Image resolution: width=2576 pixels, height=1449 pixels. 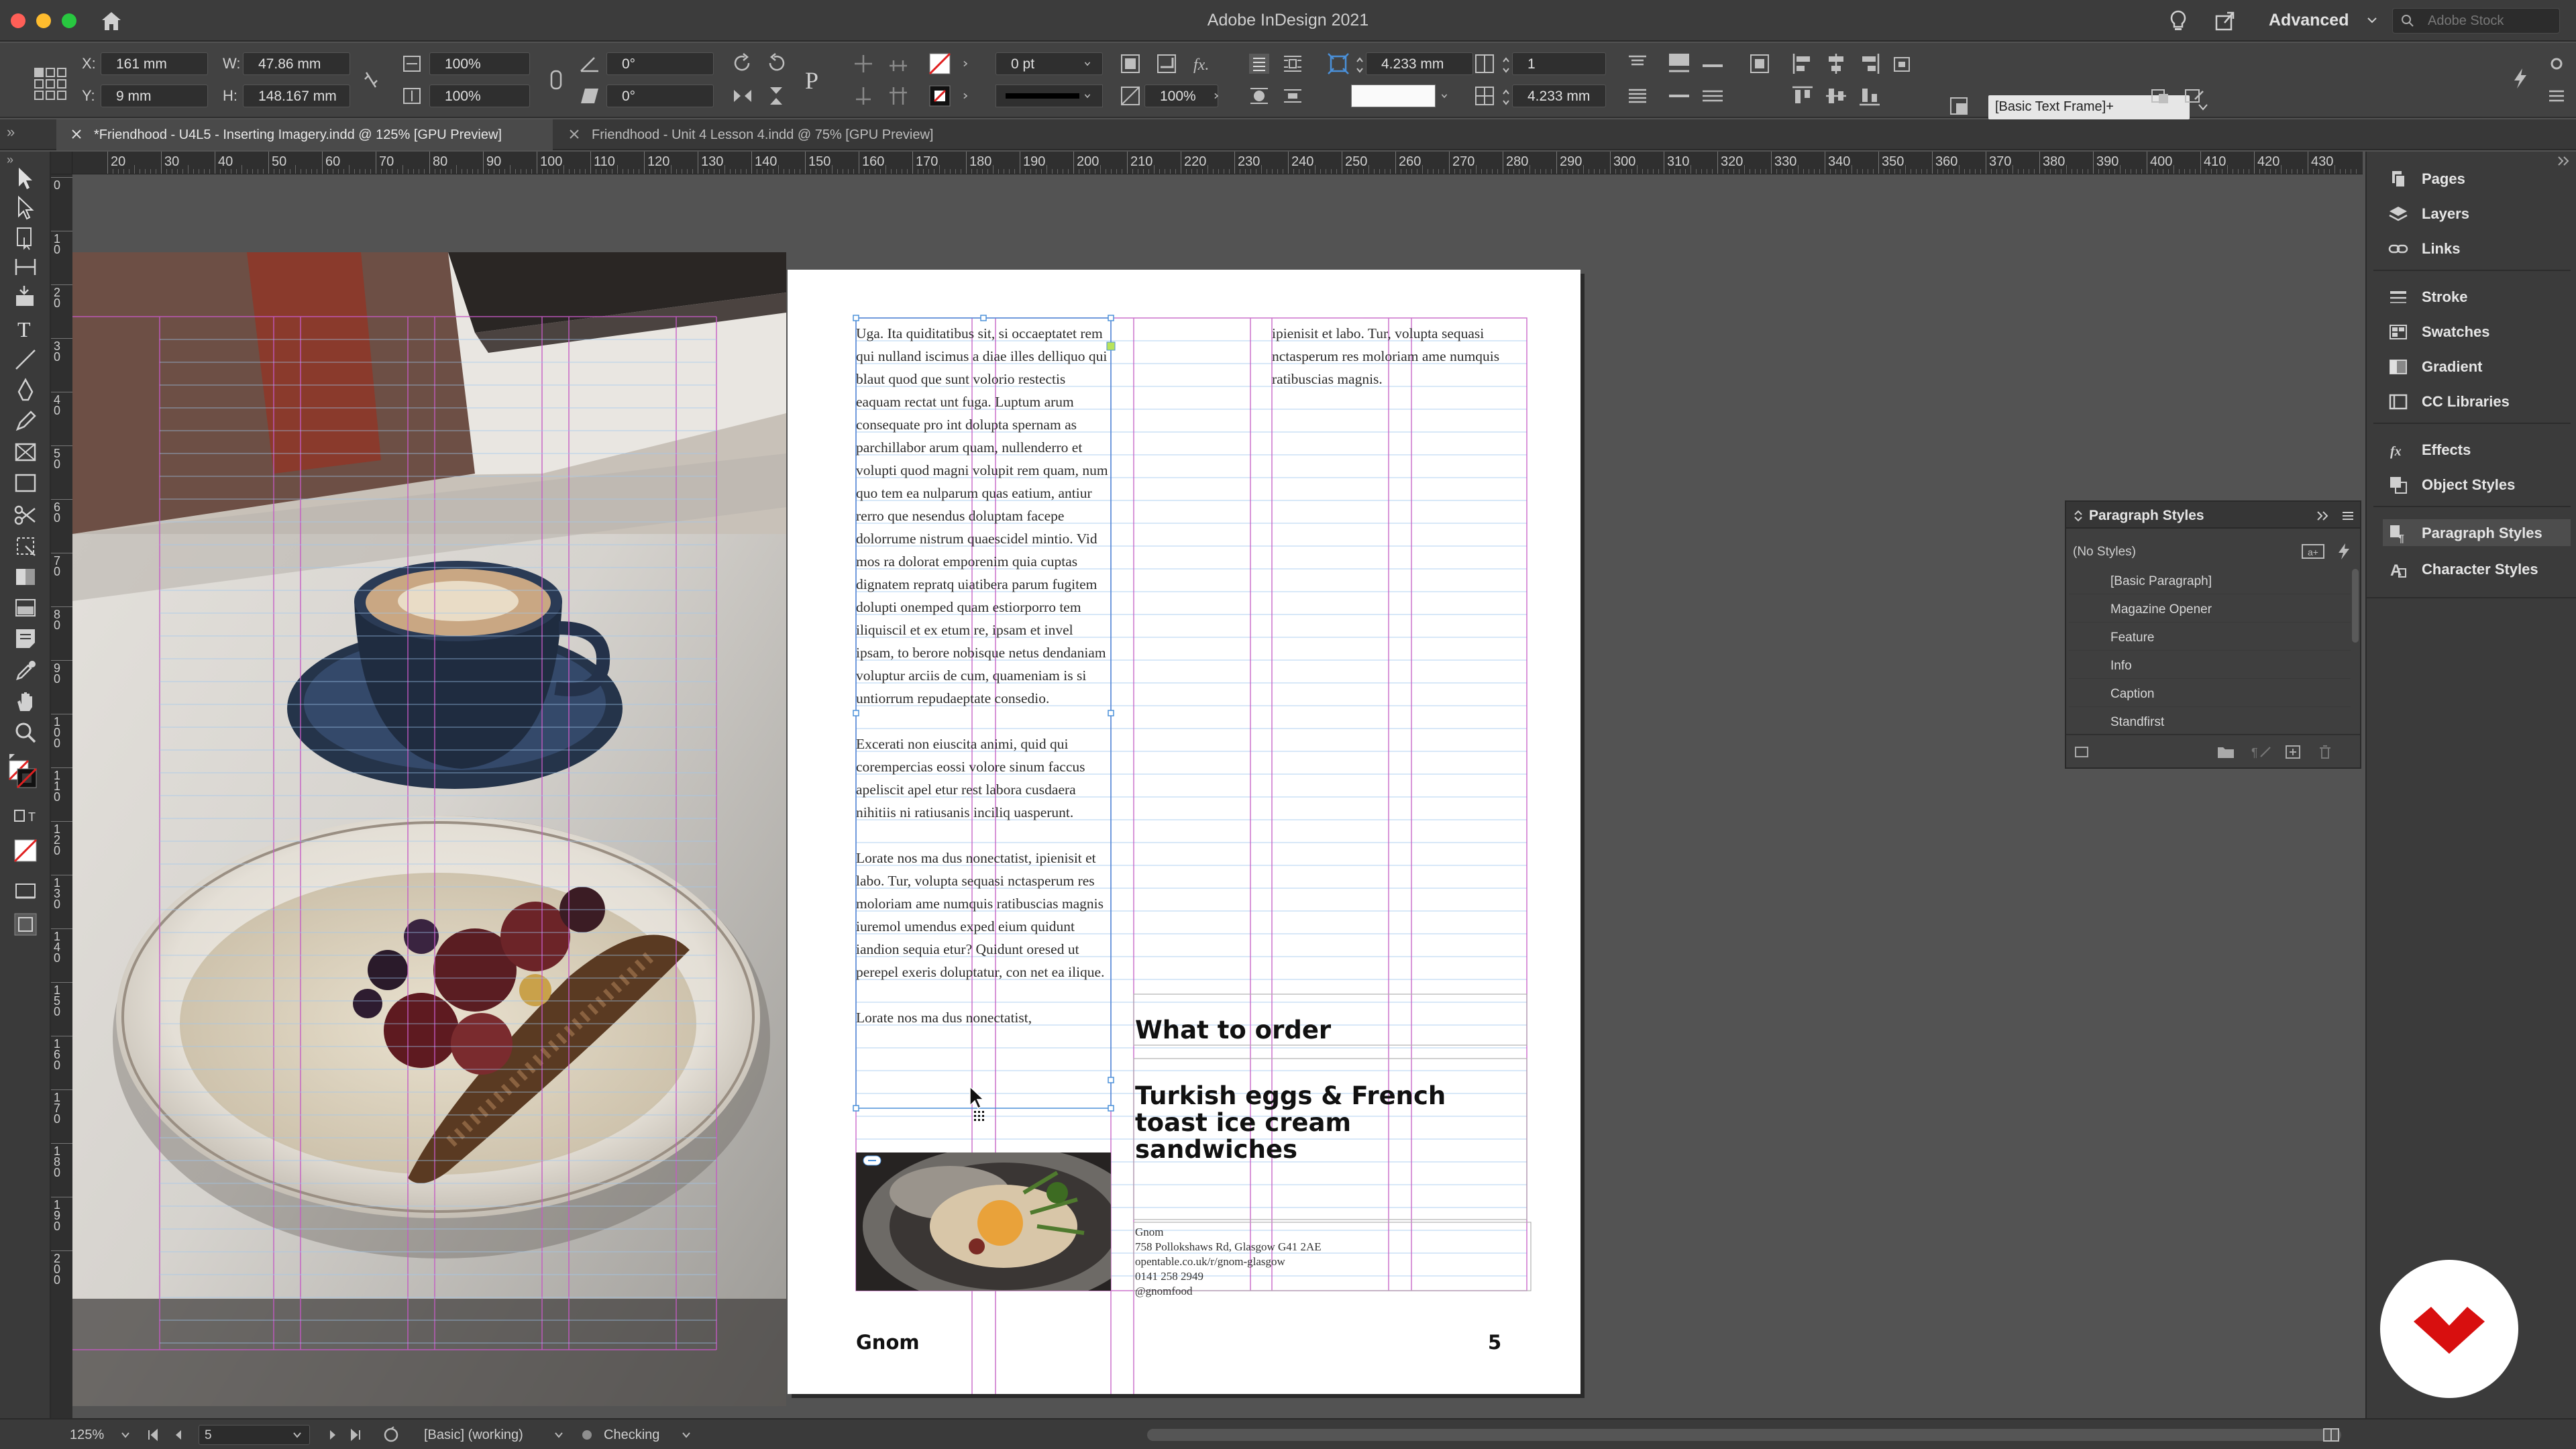 What do you see at coordinates (1338, 63) in the screenshot?
I see `auto-fit-icon` at bounding box center [1338, 63].